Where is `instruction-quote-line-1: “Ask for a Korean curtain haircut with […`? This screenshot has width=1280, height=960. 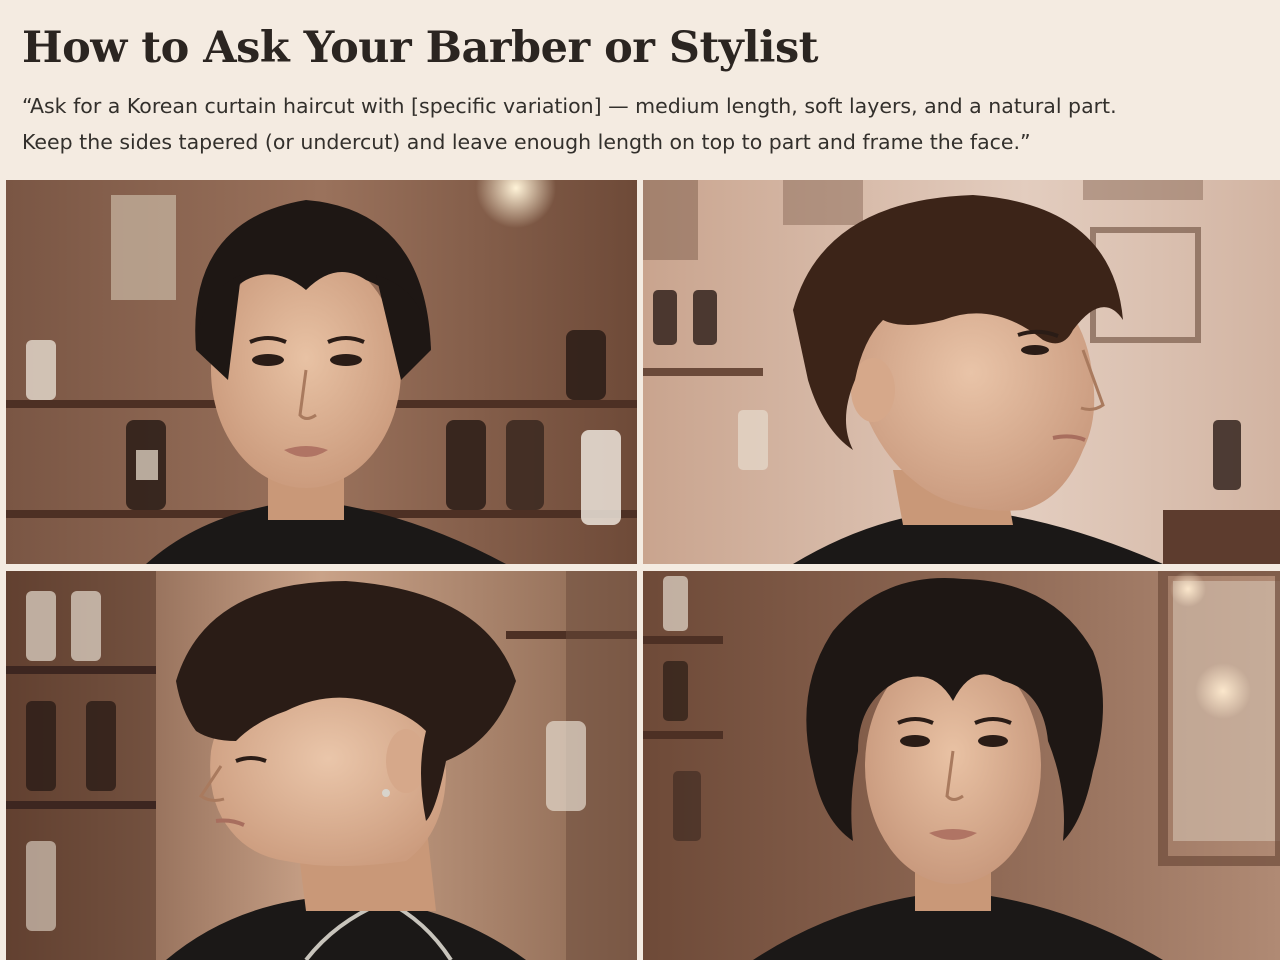
instruction-quote-line-1: “Ask for a Korean curtain haircut with [… is located at coordinates (569, 106).